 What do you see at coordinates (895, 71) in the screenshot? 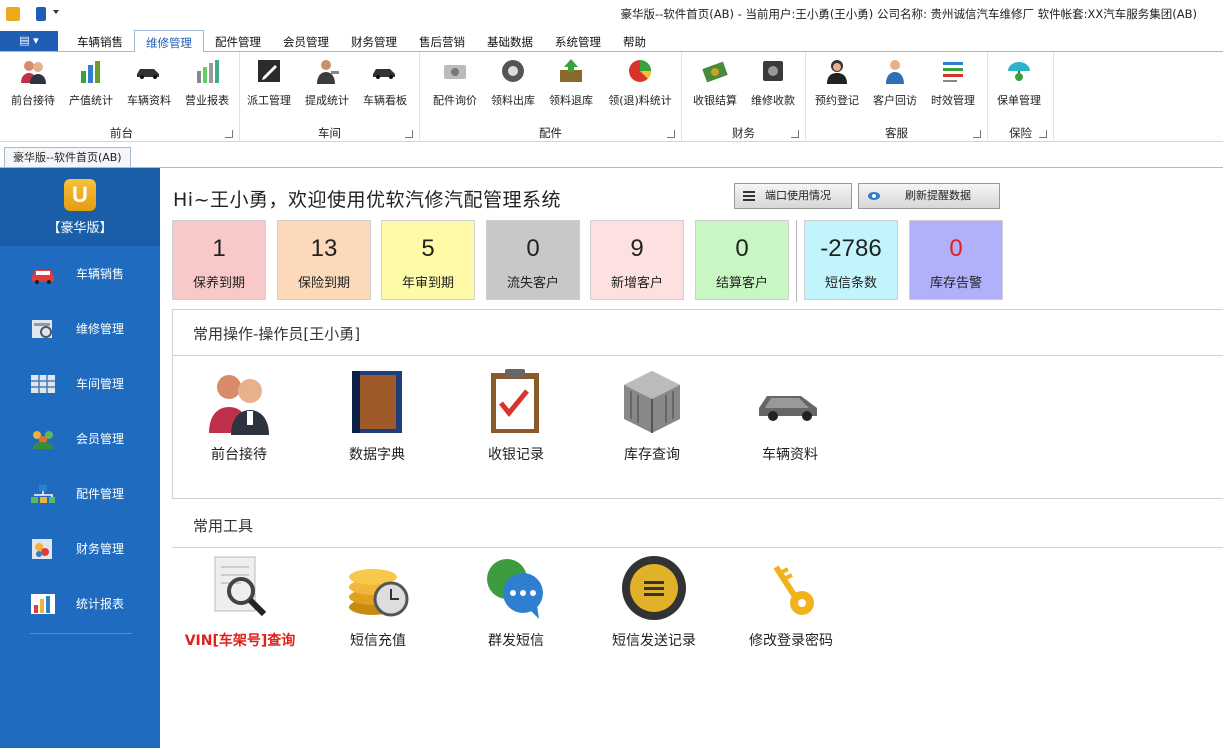
I see `person-icon` at bounding box center [895, 71].